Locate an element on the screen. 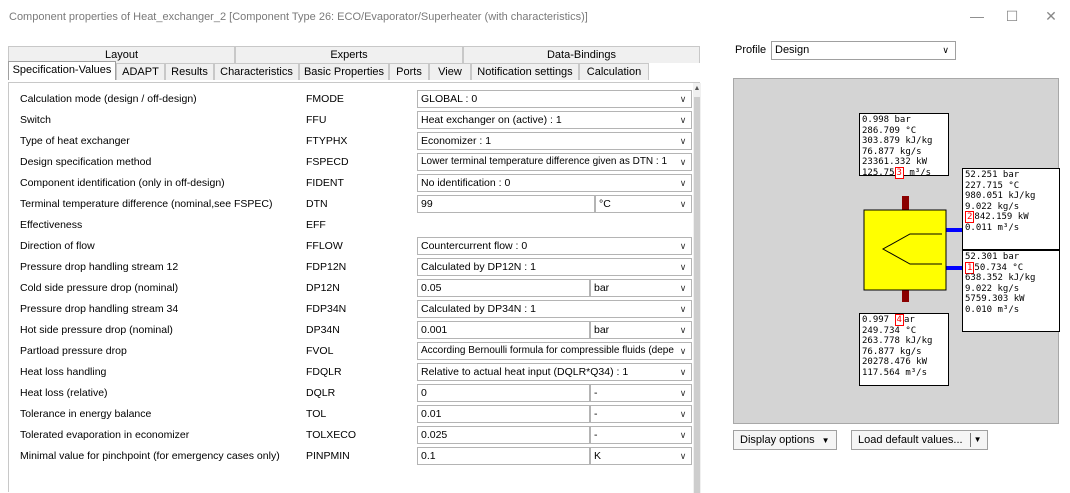 The image size is (1070, 493). vertical-scrollbar: ▲ is located at coordinates (697, 288).